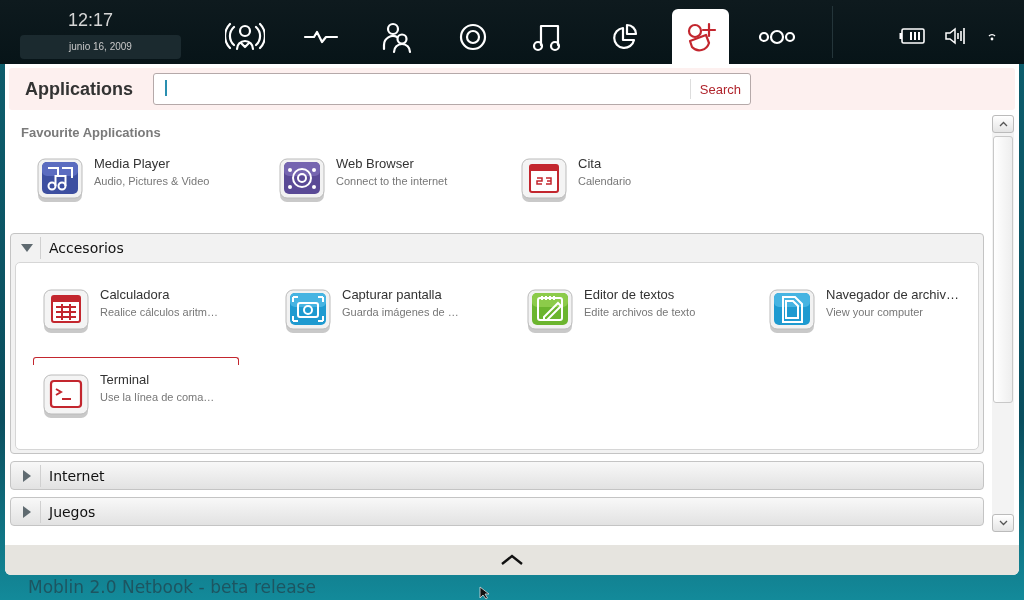 Image resolution: width=1024 pixels, height=600 pixels. I want to click on panel-title: Applications, so click(79, 89).